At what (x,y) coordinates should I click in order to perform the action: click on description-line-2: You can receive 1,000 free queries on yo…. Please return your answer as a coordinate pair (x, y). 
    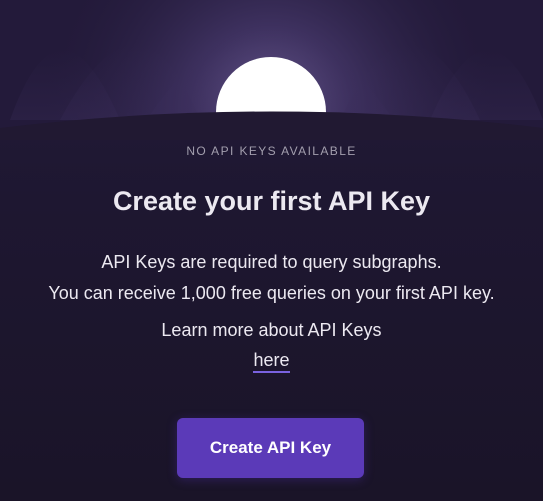
    Looking at the image, I should click on (271, 293).